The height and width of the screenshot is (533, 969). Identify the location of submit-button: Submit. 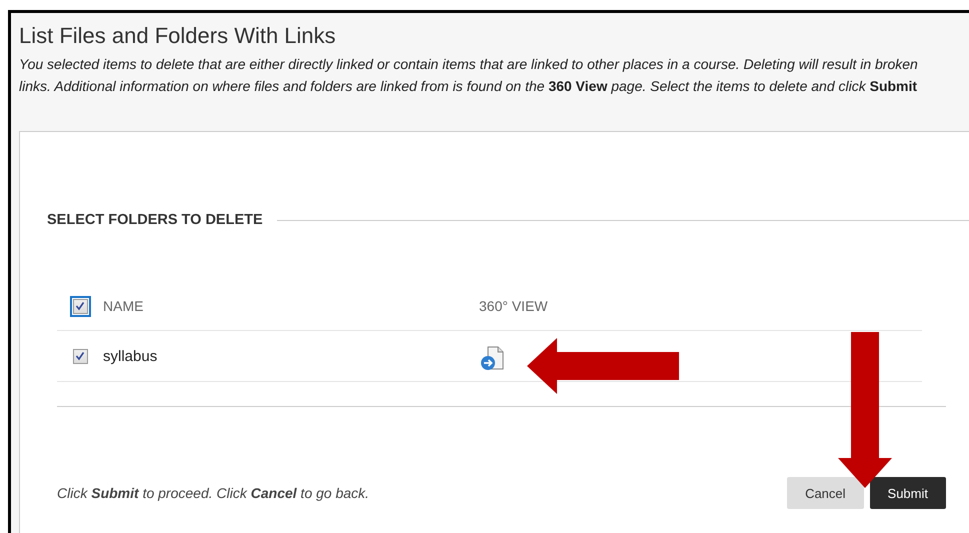
(908, 493).